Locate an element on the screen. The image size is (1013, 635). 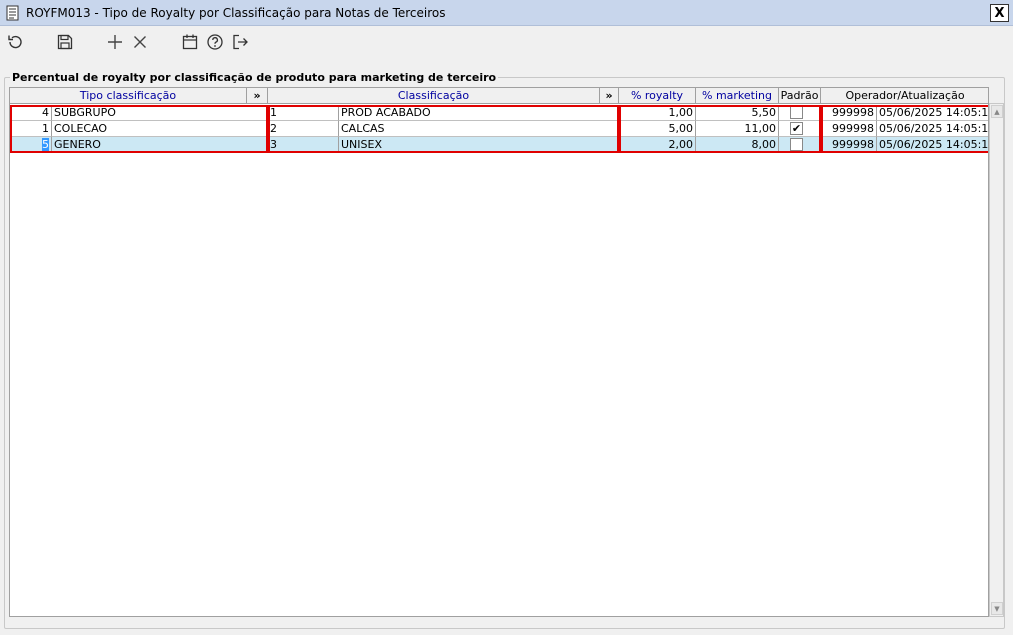
add-button is located at coordinates (115, 42).